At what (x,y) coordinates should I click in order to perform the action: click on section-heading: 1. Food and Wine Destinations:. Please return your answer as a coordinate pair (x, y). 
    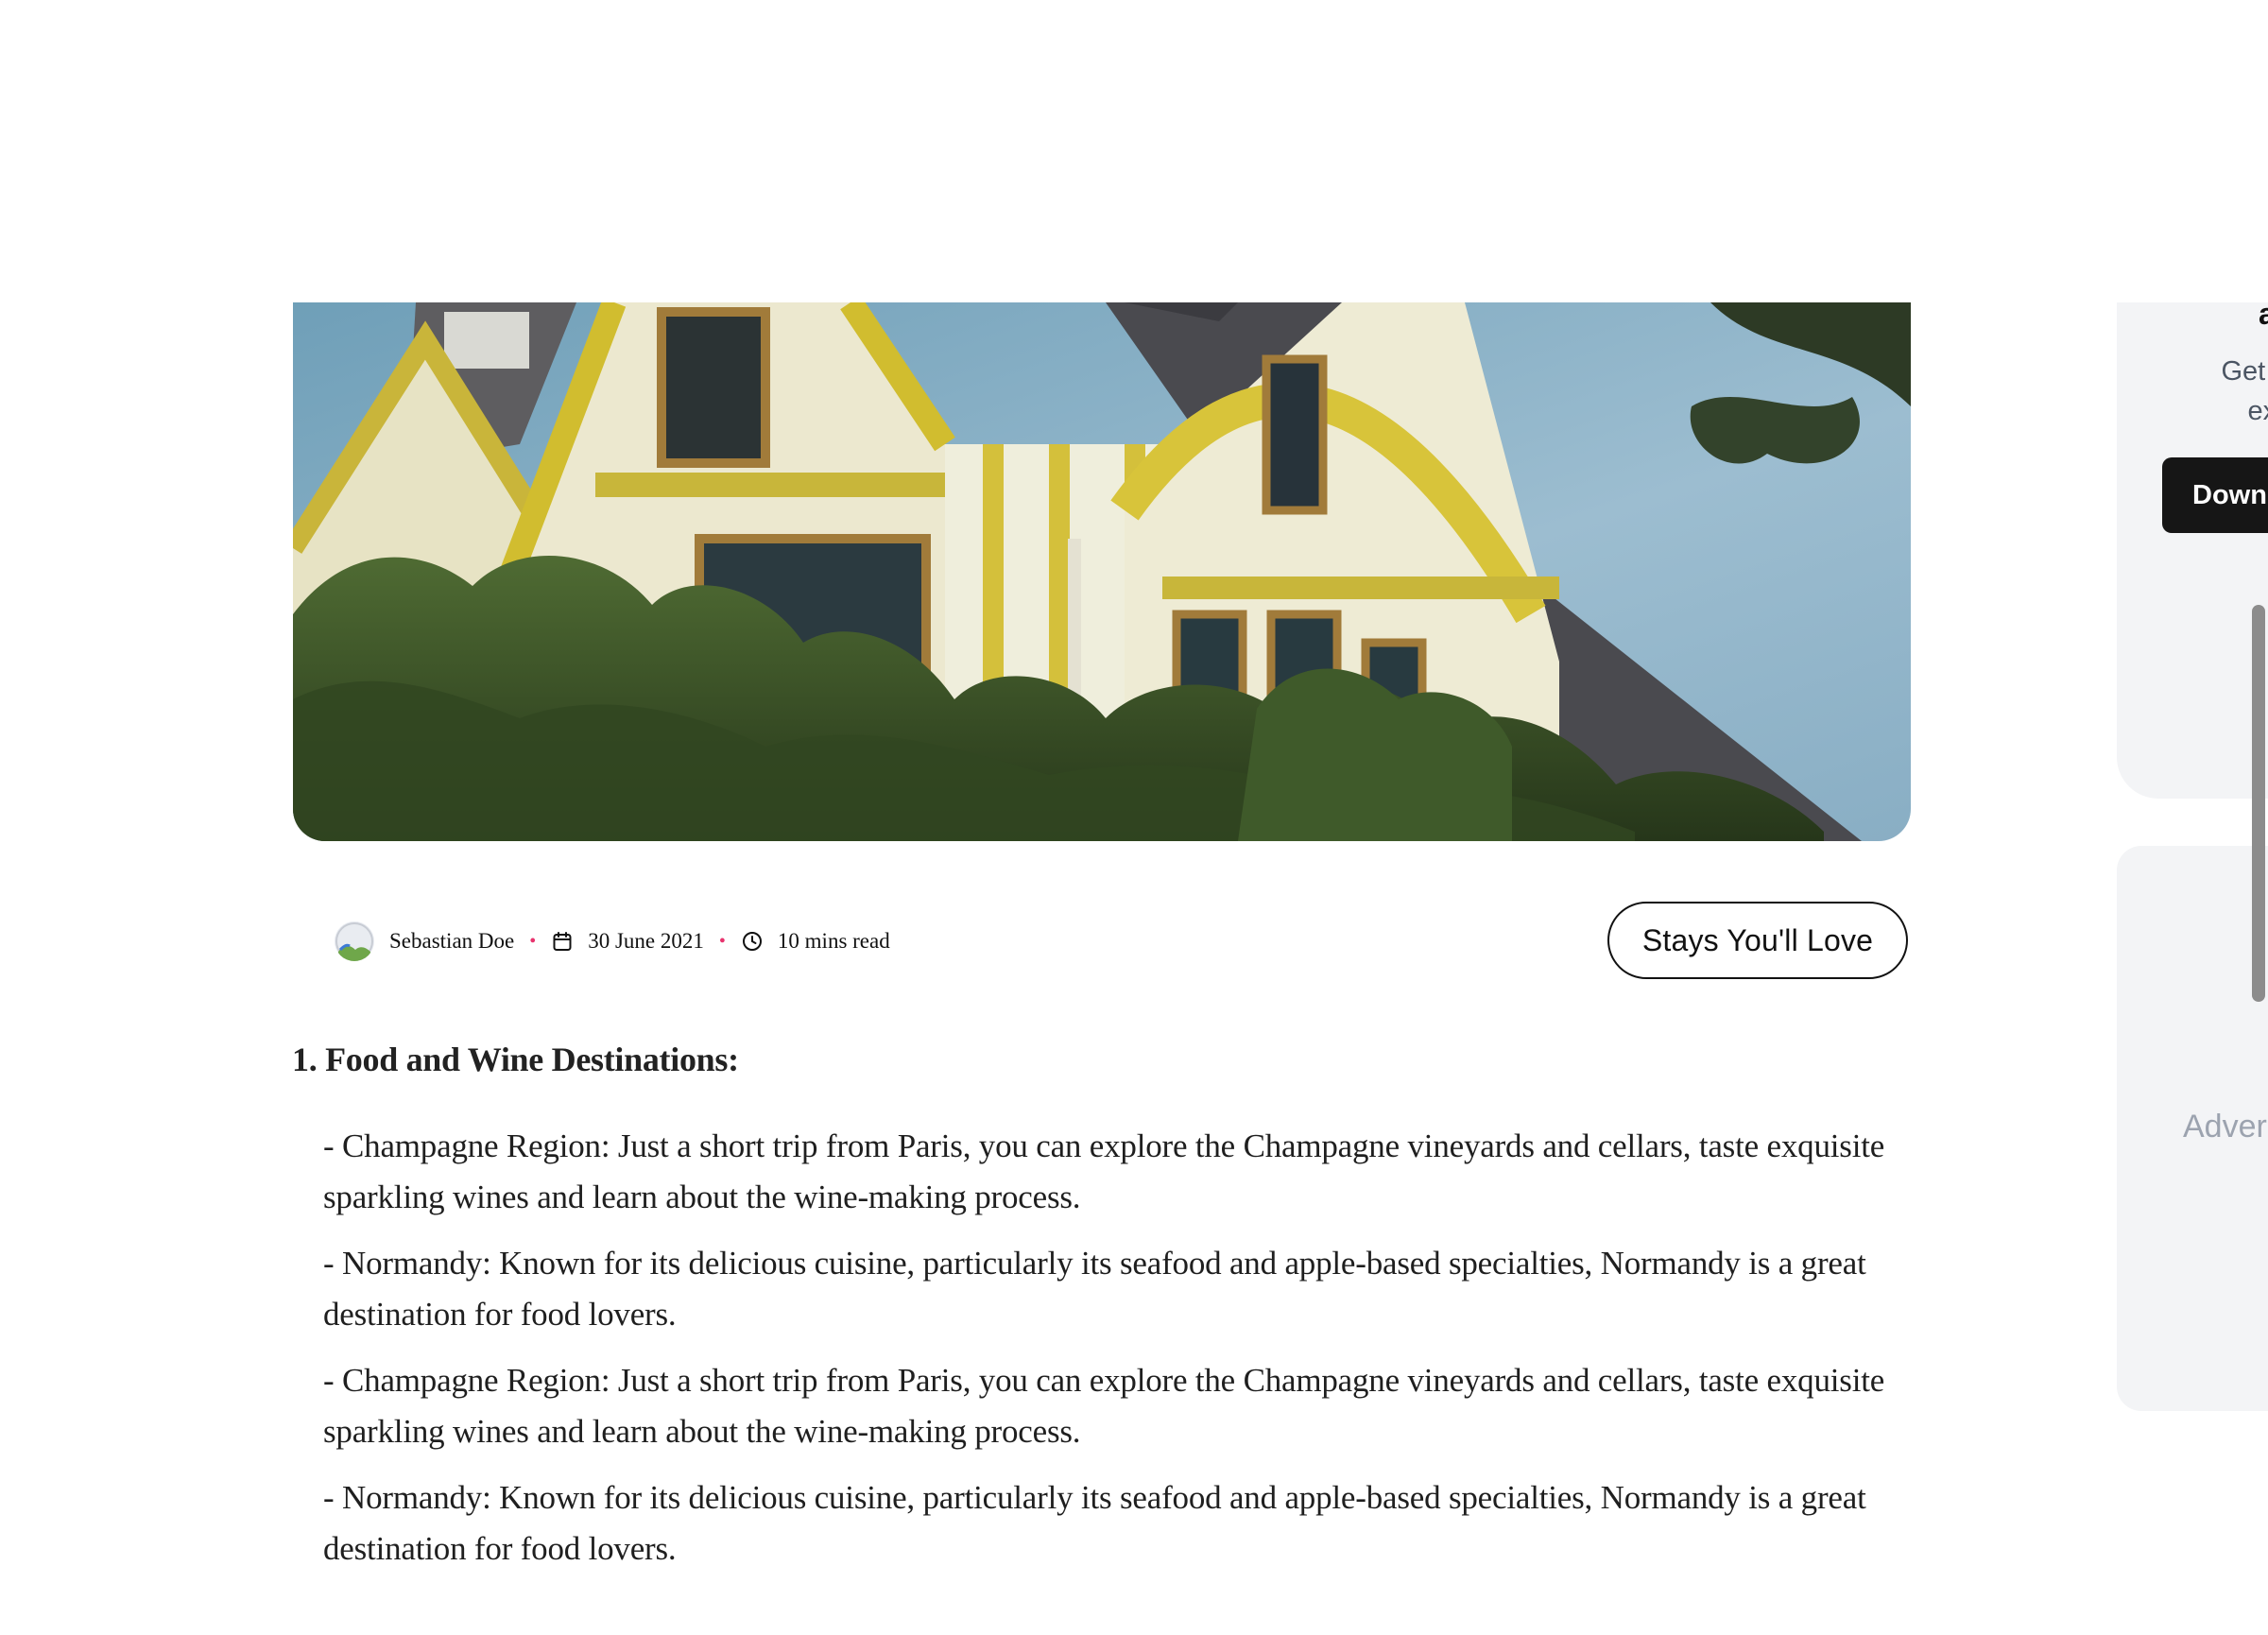
    Looking at the image, I should click on (515, 1059).